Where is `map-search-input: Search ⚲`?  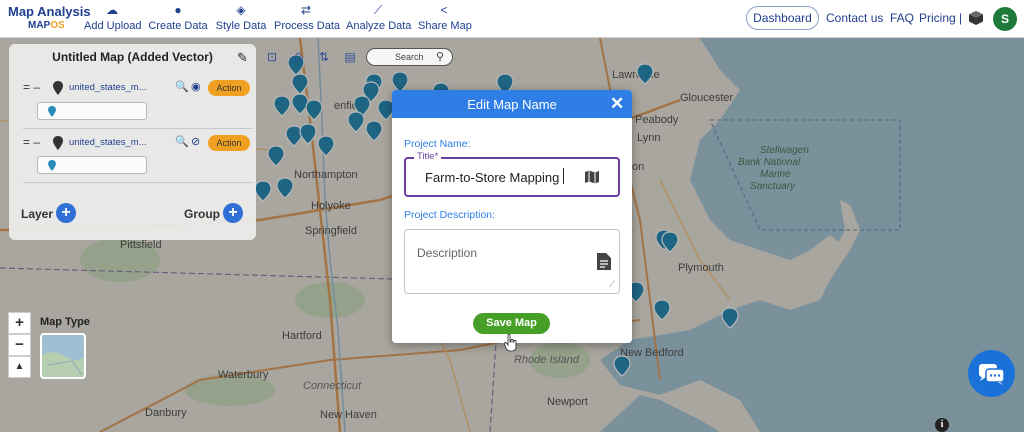
map-search-input: Search ⚲ is located at coordinates (409, 57).